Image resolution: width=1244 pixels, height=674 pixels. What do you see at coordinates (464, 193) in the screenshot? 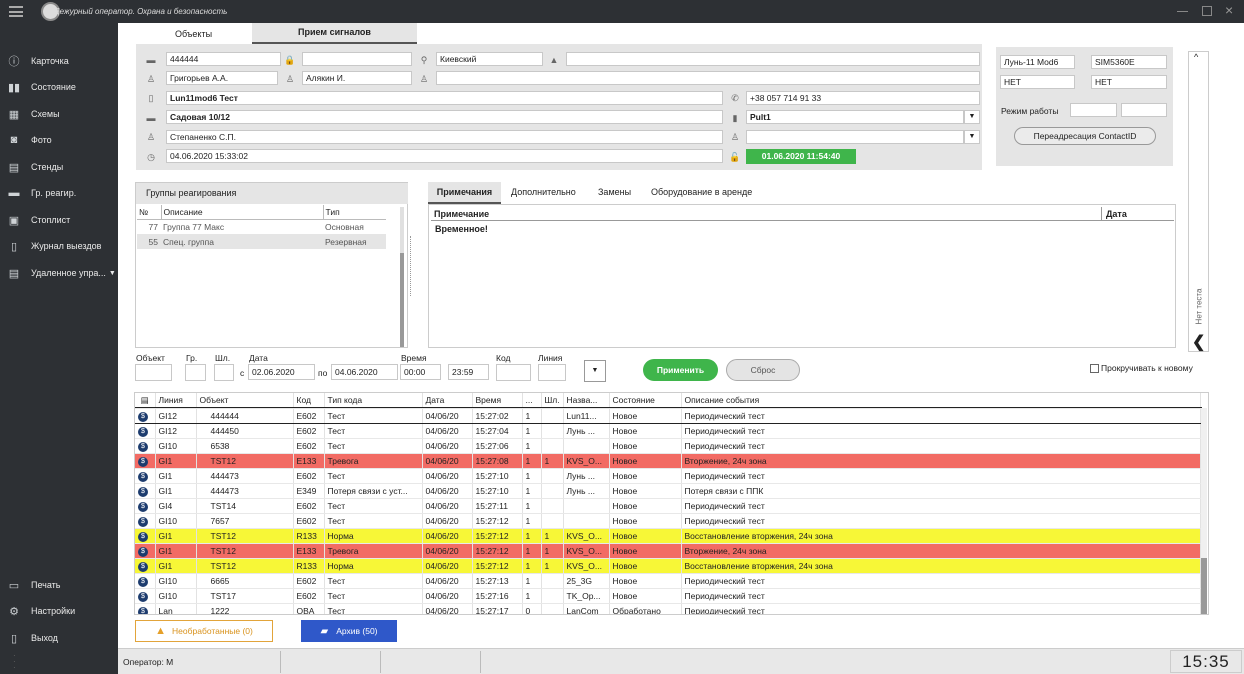
I see `tab-notes: Примечания` at bounding box center [464, 193].